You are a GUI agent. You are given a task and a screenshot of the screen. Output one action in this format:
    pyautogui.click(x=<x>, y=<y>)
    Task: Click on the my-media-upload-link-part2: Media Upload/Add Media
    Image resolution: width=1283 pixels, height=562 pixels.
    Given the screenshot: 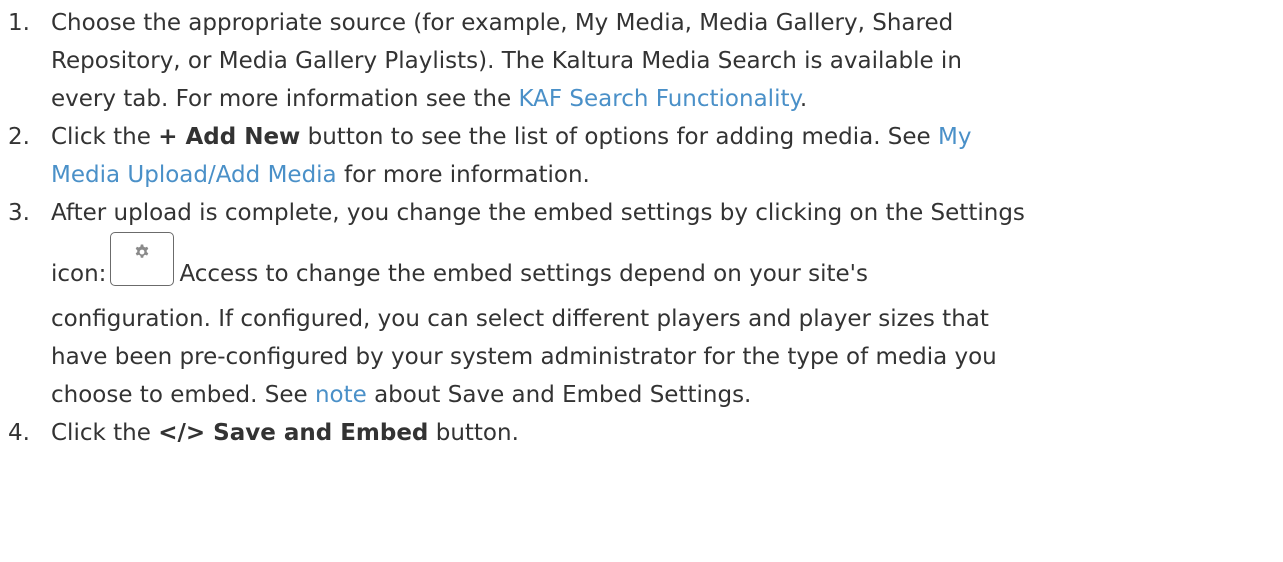 What is the action you would take?
    pyautogui.click(x=194, y=175)
    